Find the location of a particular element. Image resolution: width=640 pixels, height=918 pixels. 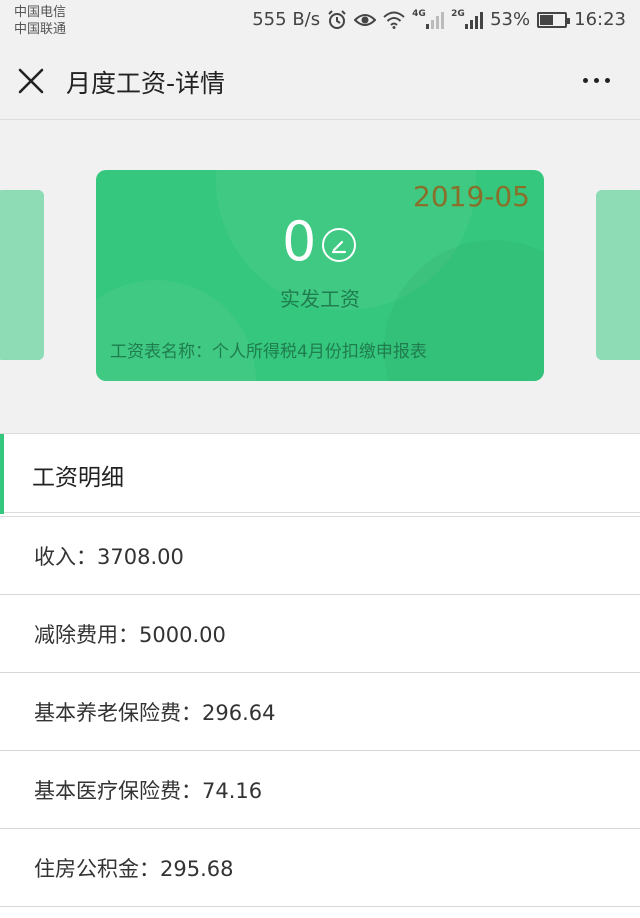

net-salary-amount: 0 is located at coordinates (299, 241).